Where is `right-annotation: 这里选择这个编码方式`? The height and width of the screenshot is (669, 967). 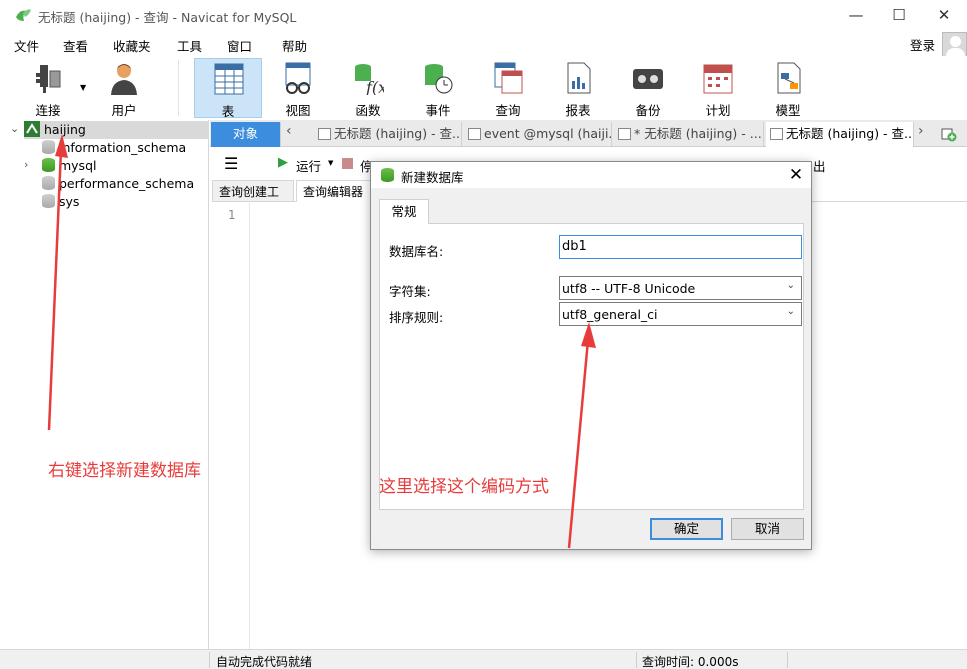 right-annotation: 这里选择这个编码方式 is located at coordinates (464, 487).